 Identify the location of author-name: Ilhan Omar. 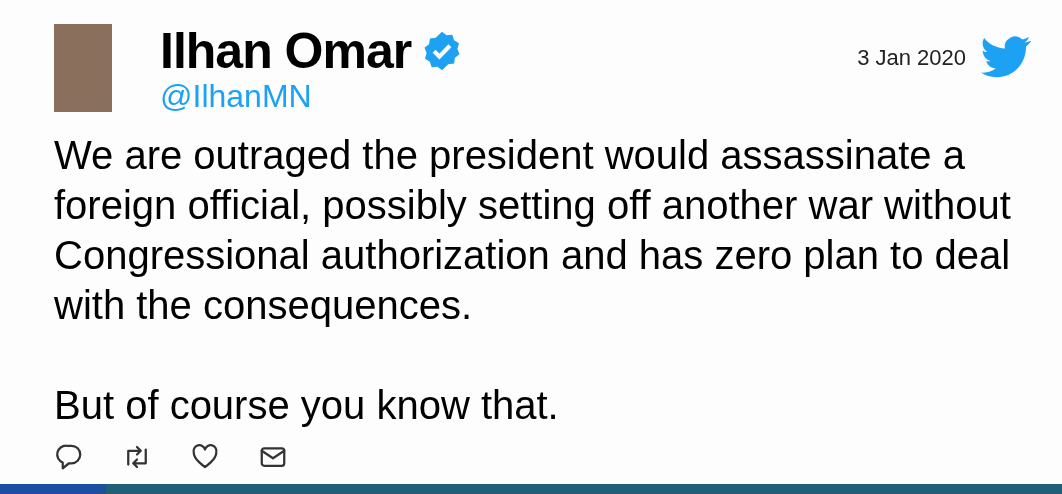
(286, 51).